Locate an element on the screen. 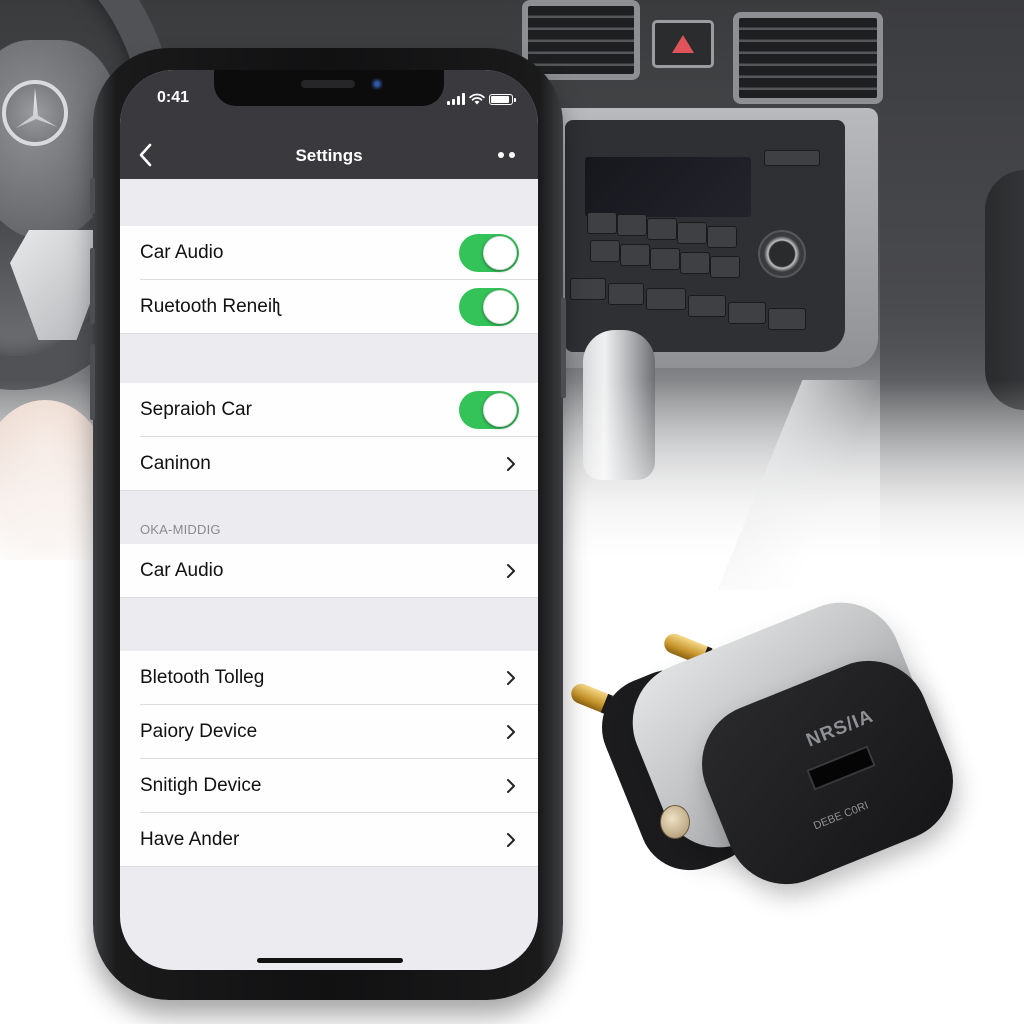 The width and height of the screenshot is (1024, 1024). radio-display is located at coordinates (668, 187).